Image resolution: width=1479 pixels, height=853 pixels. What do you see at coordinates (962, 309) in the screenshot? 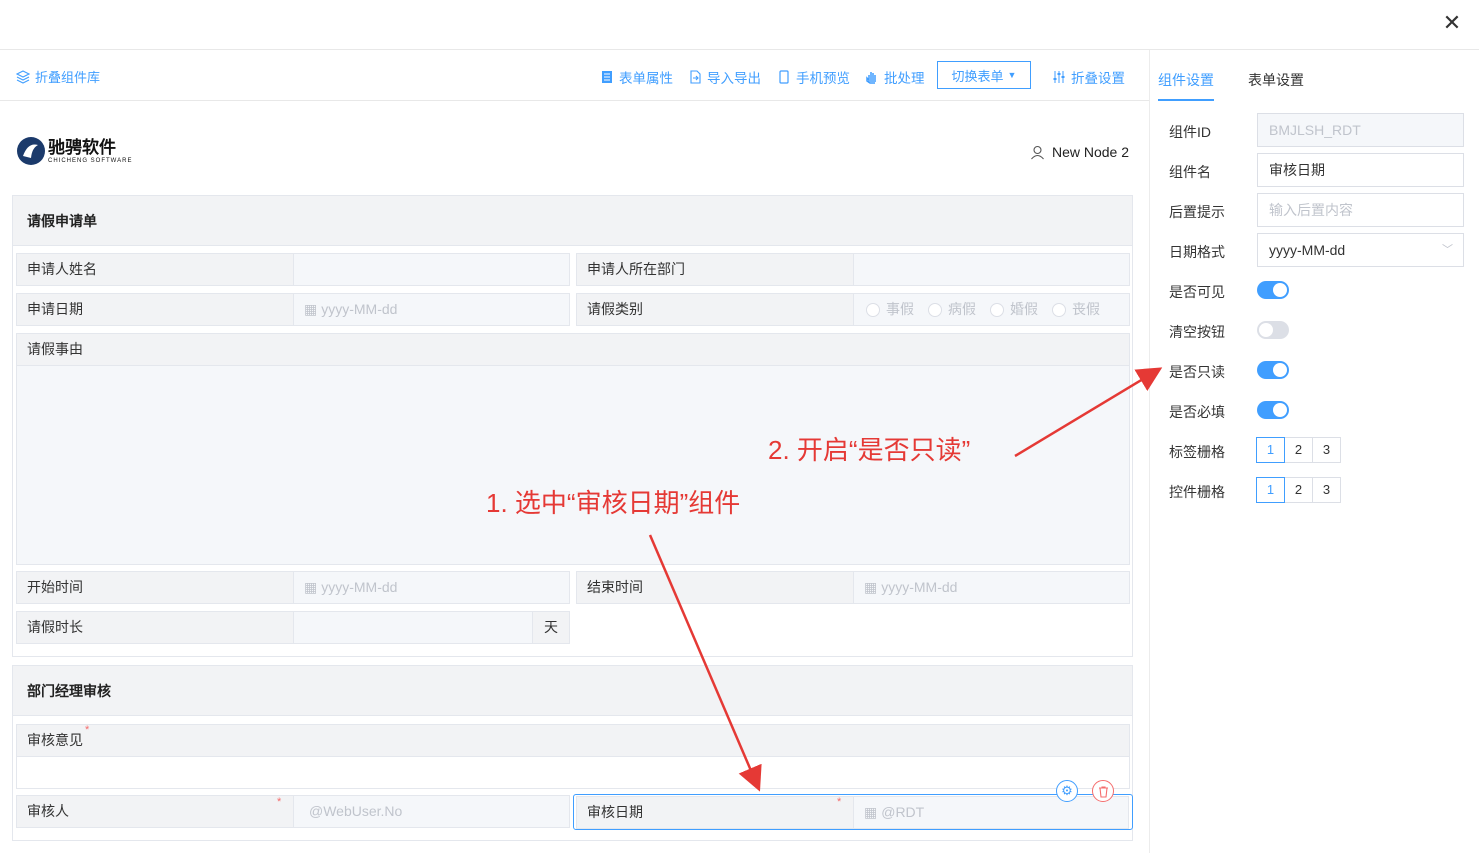
I see `radio-sick-label: 病假` at bounding box center [962, 309].